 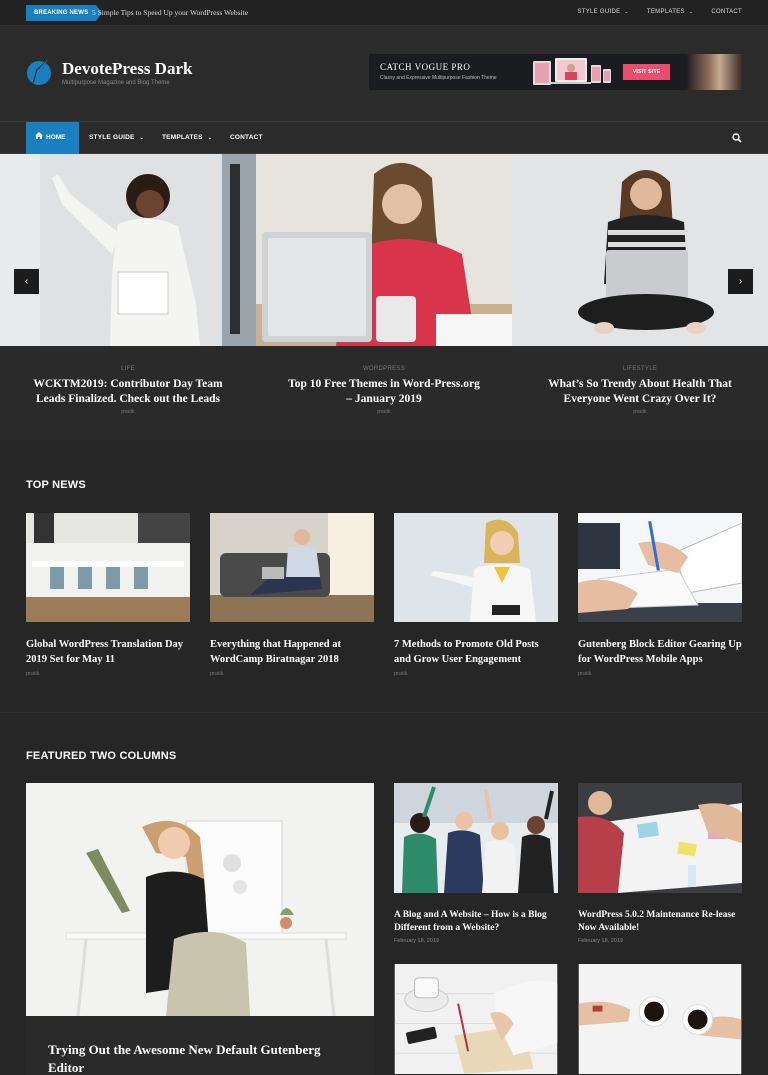 I want to click on site-tagline: Multipurpose Magazine and Blog Theme, so click(x=116, y=83).